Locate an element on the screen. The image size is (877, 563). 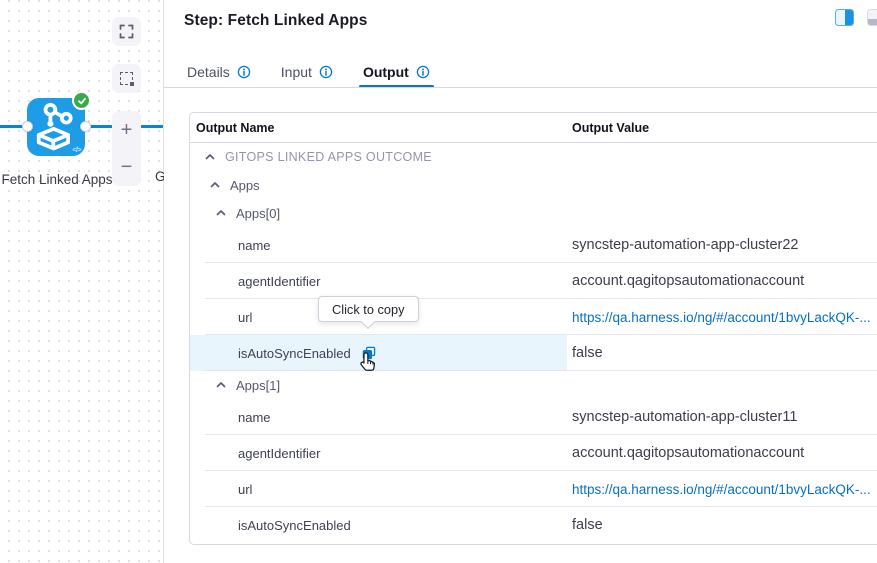
tab-output-label: Output is located at coordinates (385, 71).